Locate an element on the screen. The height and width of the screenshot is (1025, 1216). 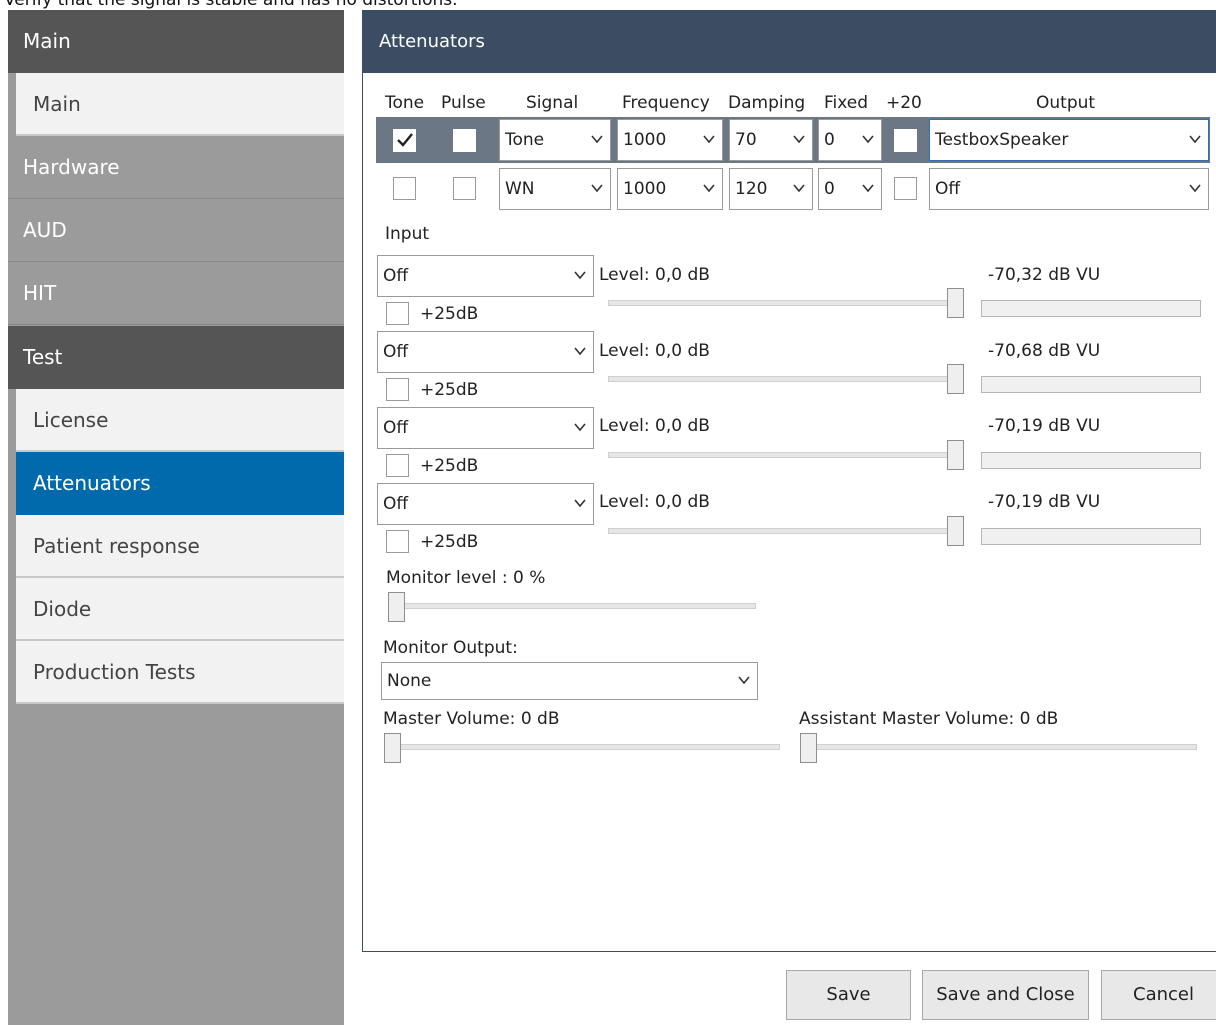
boost-label-3: +25dB is located at coordinates (449, 466).